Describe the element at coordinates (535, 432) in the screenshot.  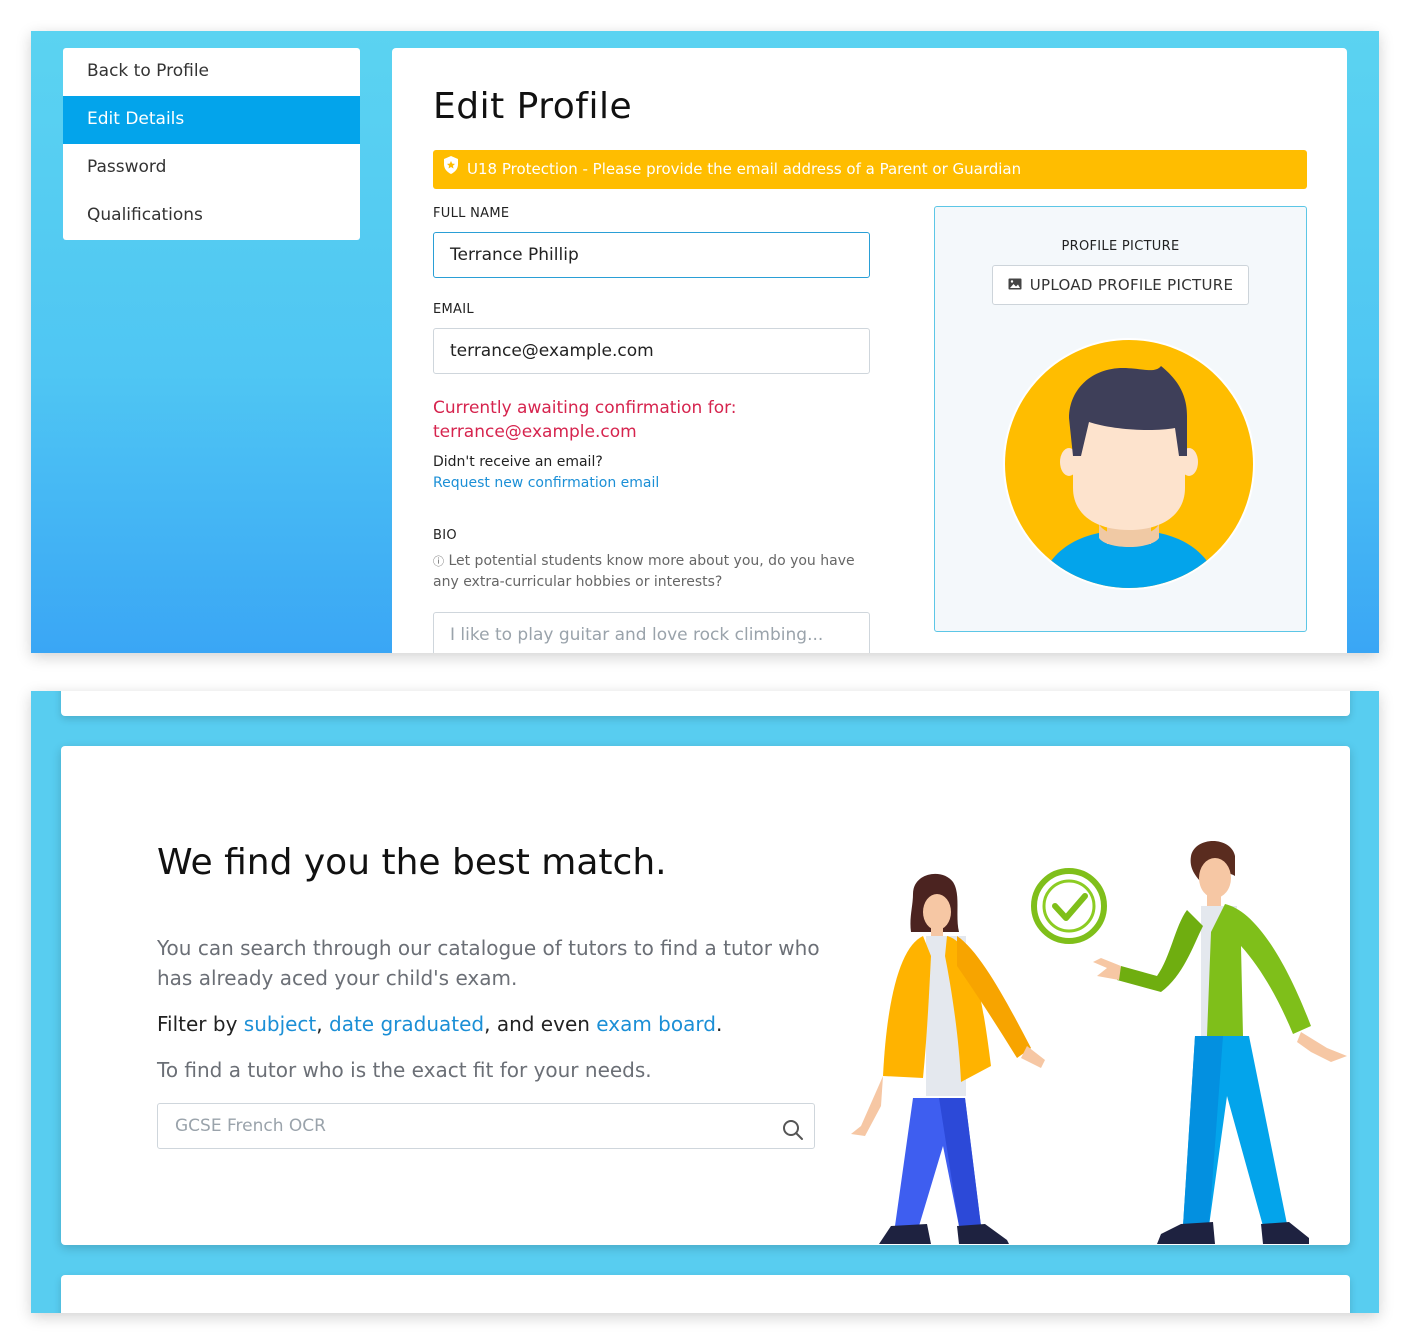
I see `awaiting-email: terrance@example.com` at that location.